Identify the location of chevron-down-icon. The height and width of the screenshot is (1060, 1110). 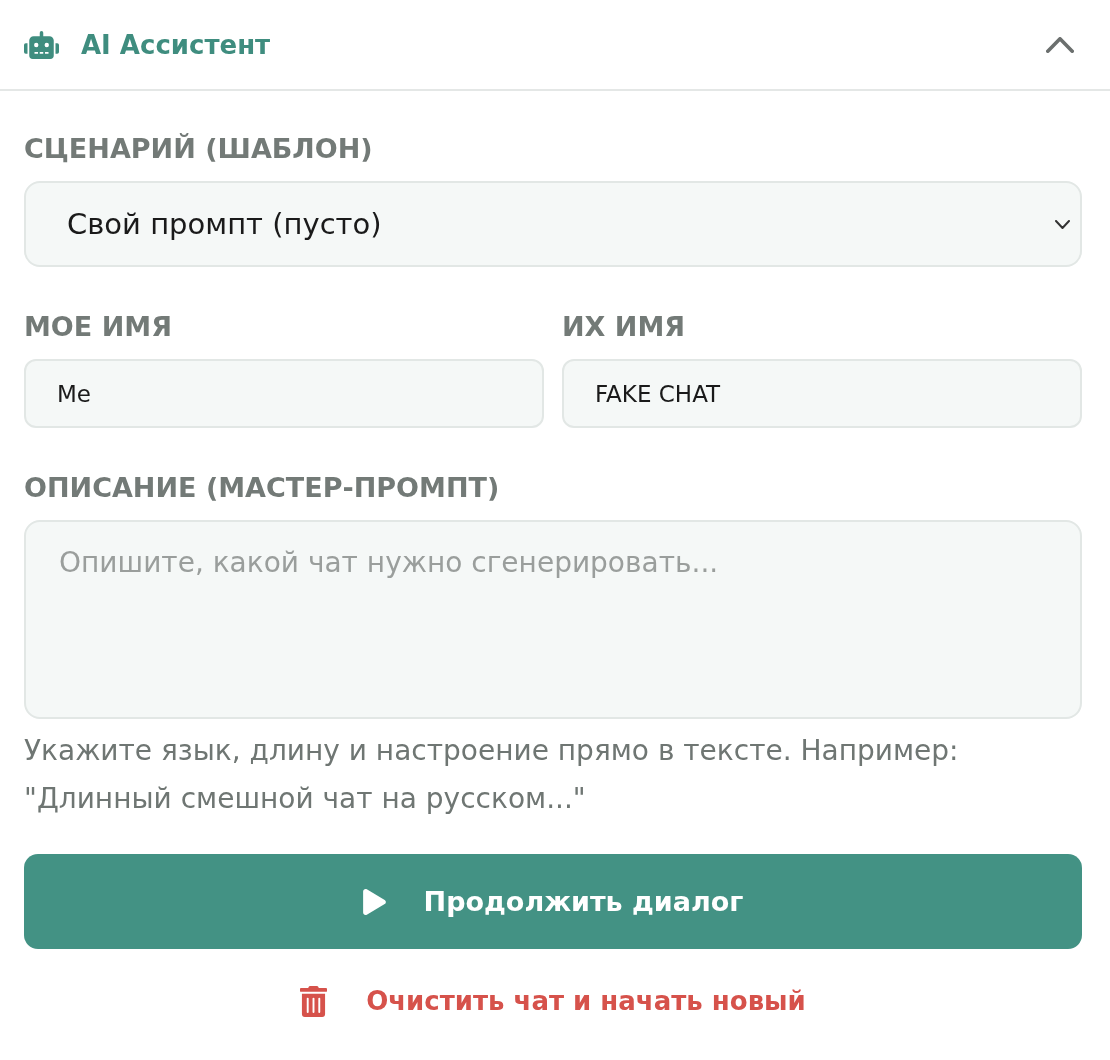
(1062, 224).